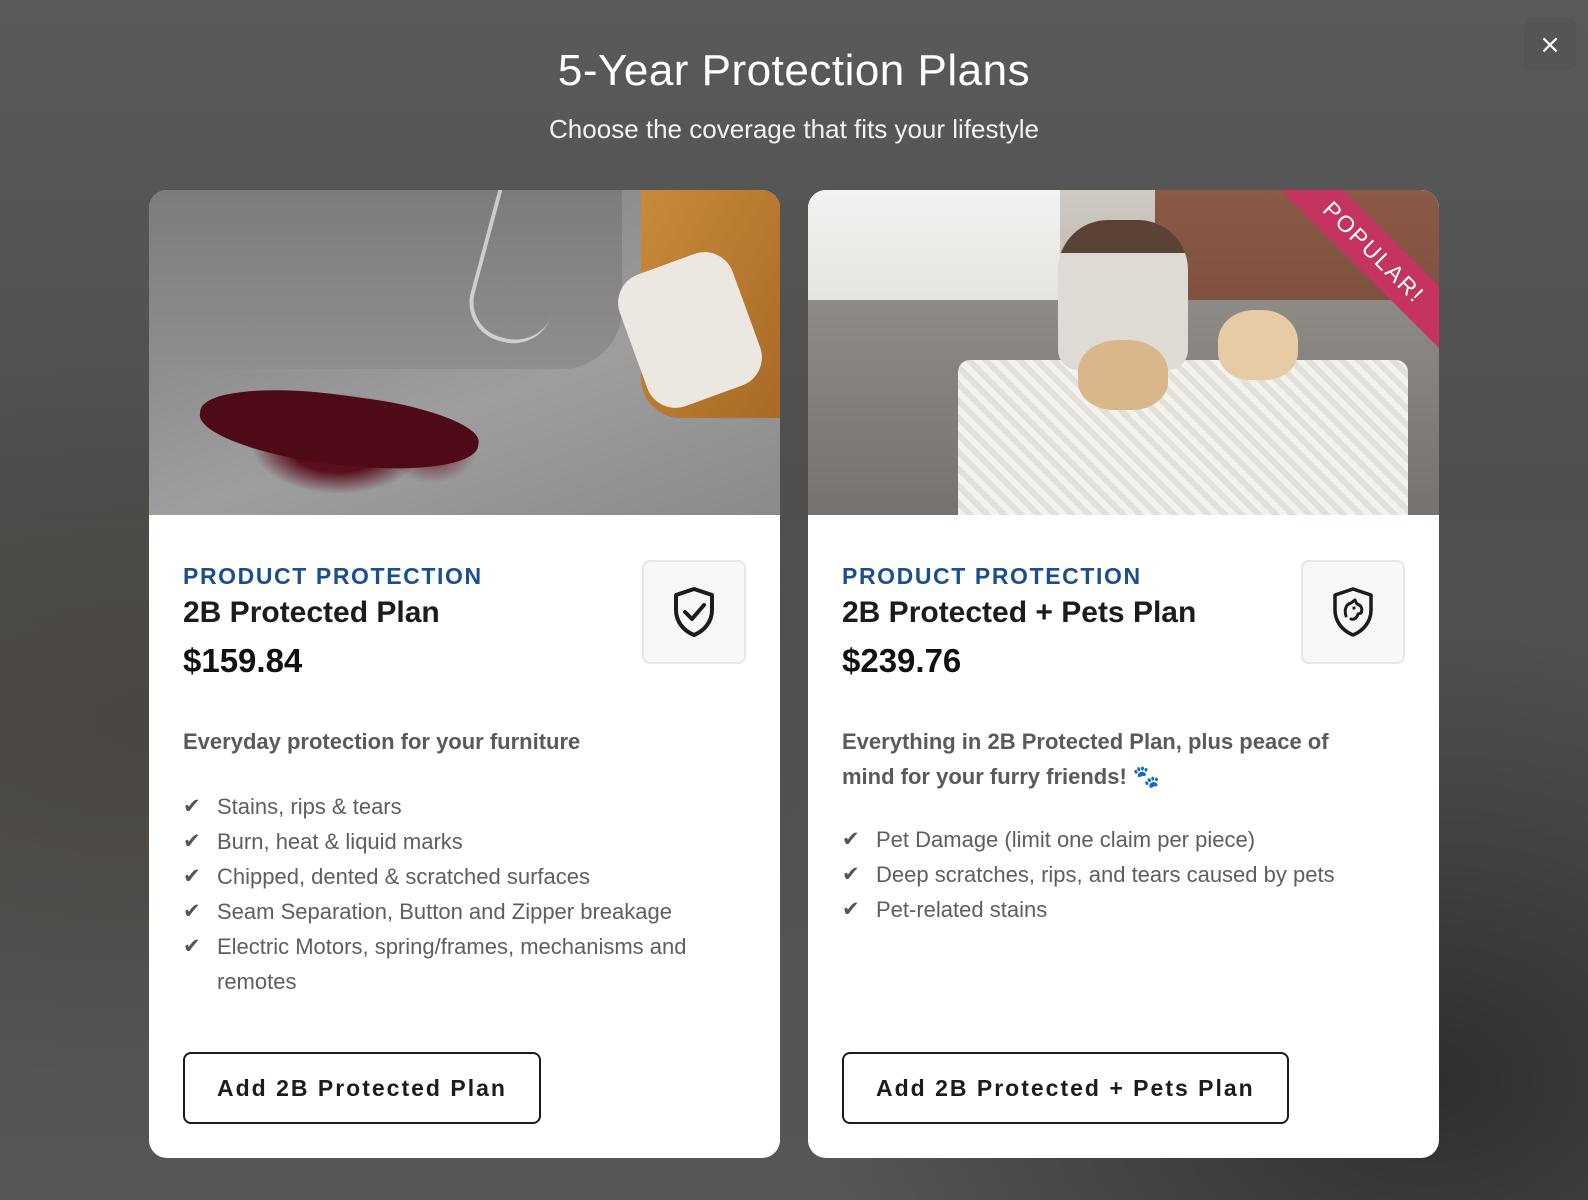  Describe the element at coordinates (1123, 909) in the screenshot. I see `list-item: ✔ Pet-related stains` at that location.